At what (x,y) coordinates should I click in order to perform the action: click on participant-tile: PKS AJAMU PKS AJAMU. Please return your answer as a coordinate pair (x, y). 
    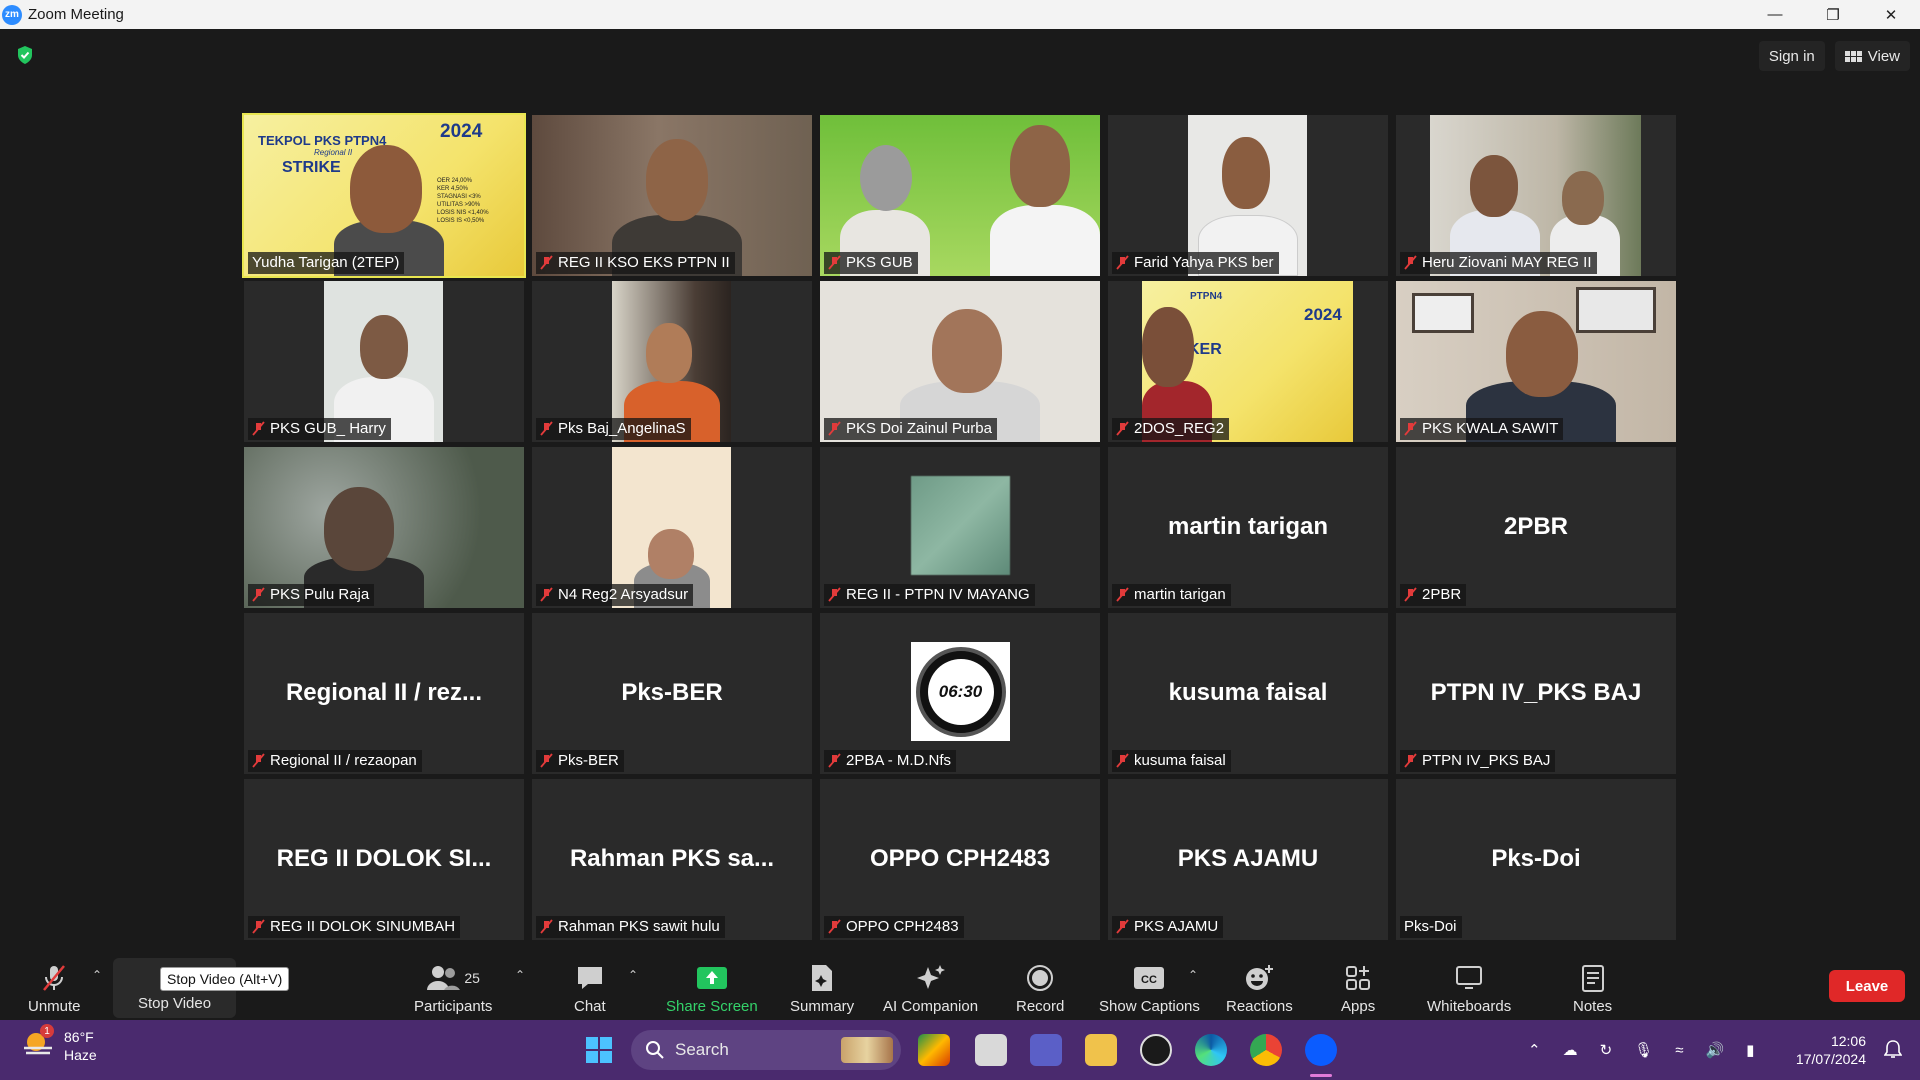
    Looking at the image, I should click on (1248, 859).